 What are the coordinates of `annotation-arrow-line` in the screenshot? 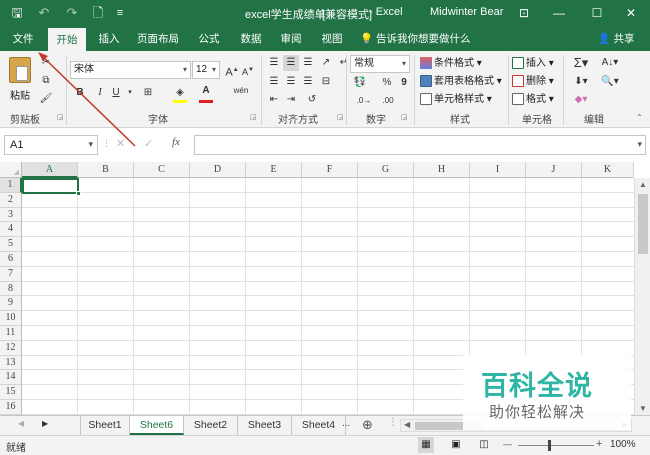 It's located at (87, 100).